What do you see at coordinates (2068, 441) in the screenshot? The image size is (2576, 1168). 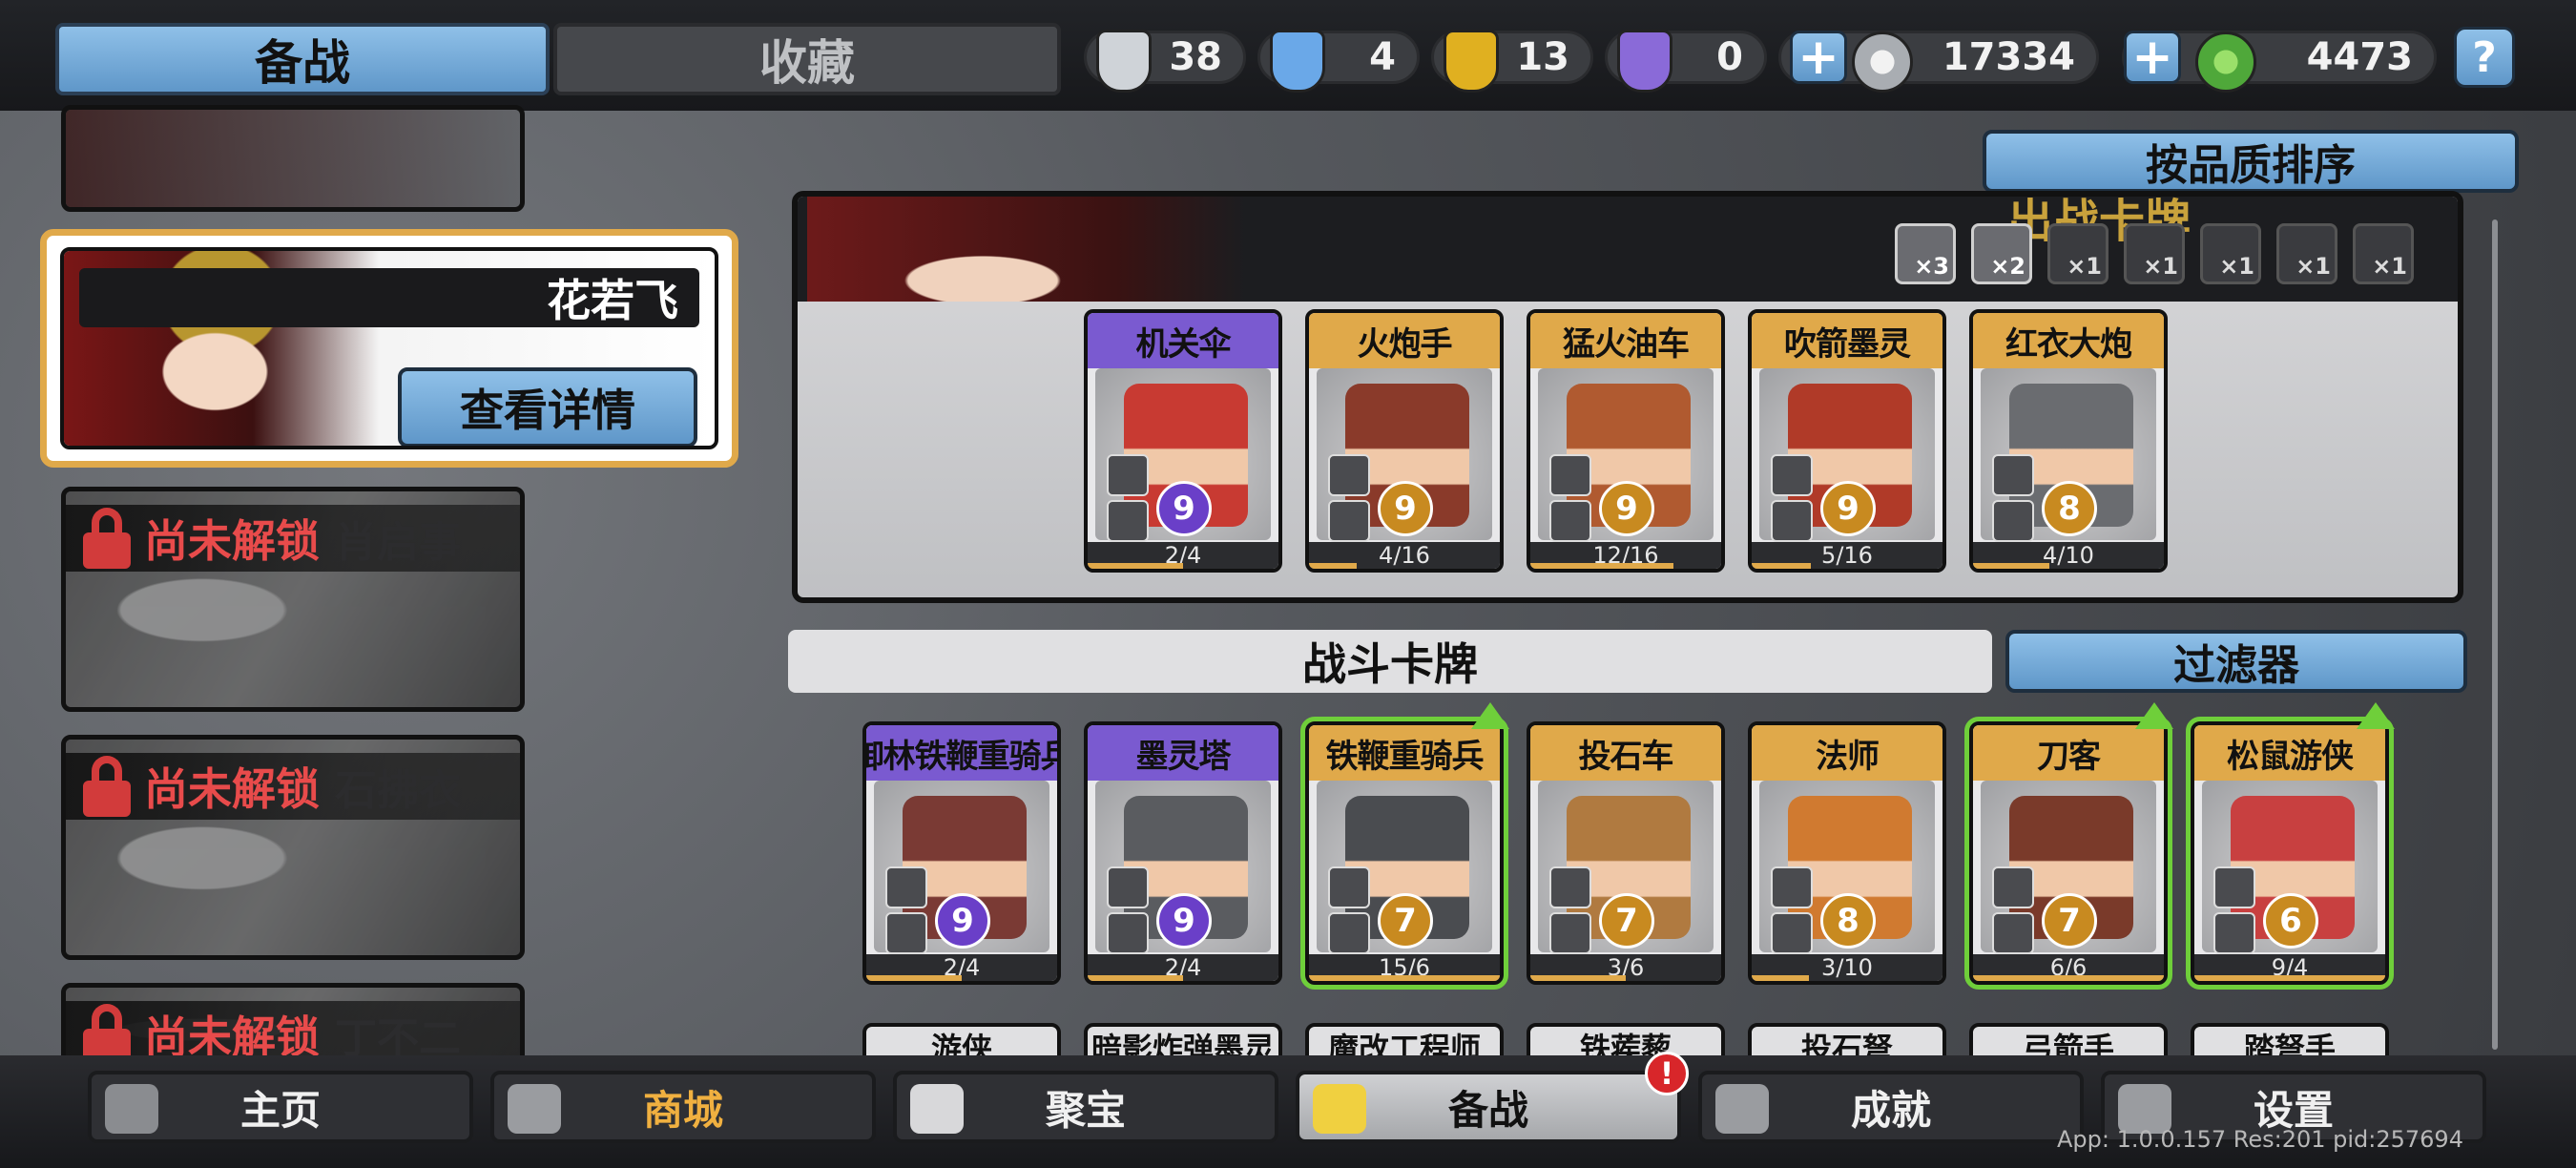 I see `unit-card: 红衣大炮 8 4/10` at bounding box center [2068, 441].